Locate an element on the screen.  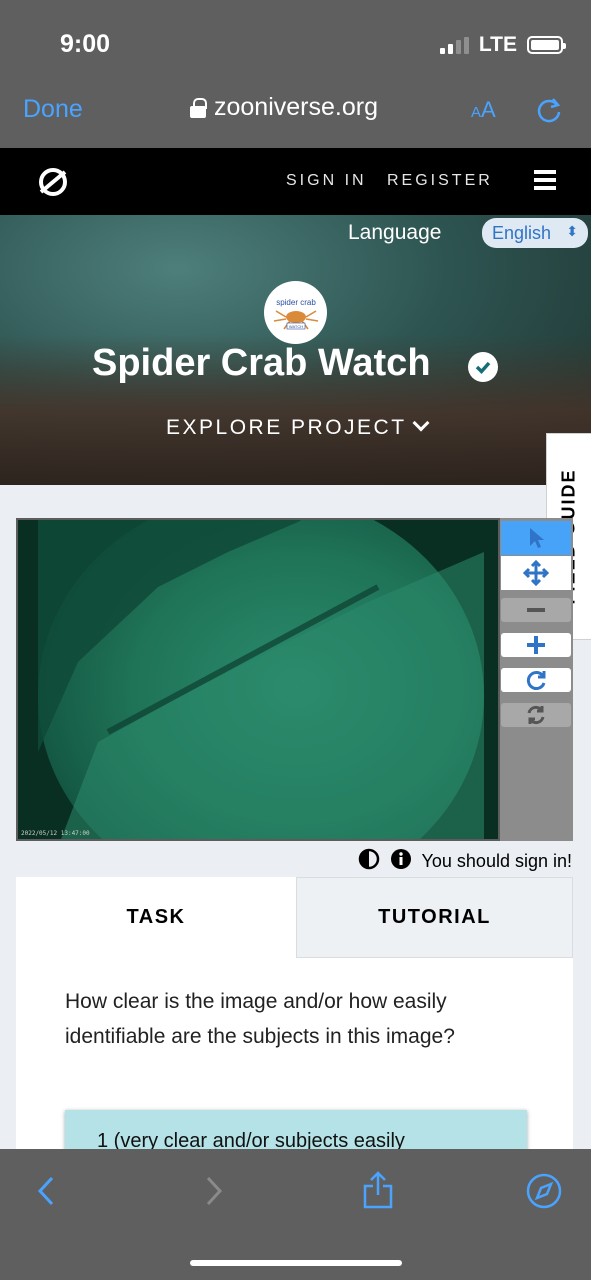
tab-tutorial: TUTORIAL is located at coordinates (434, 917).